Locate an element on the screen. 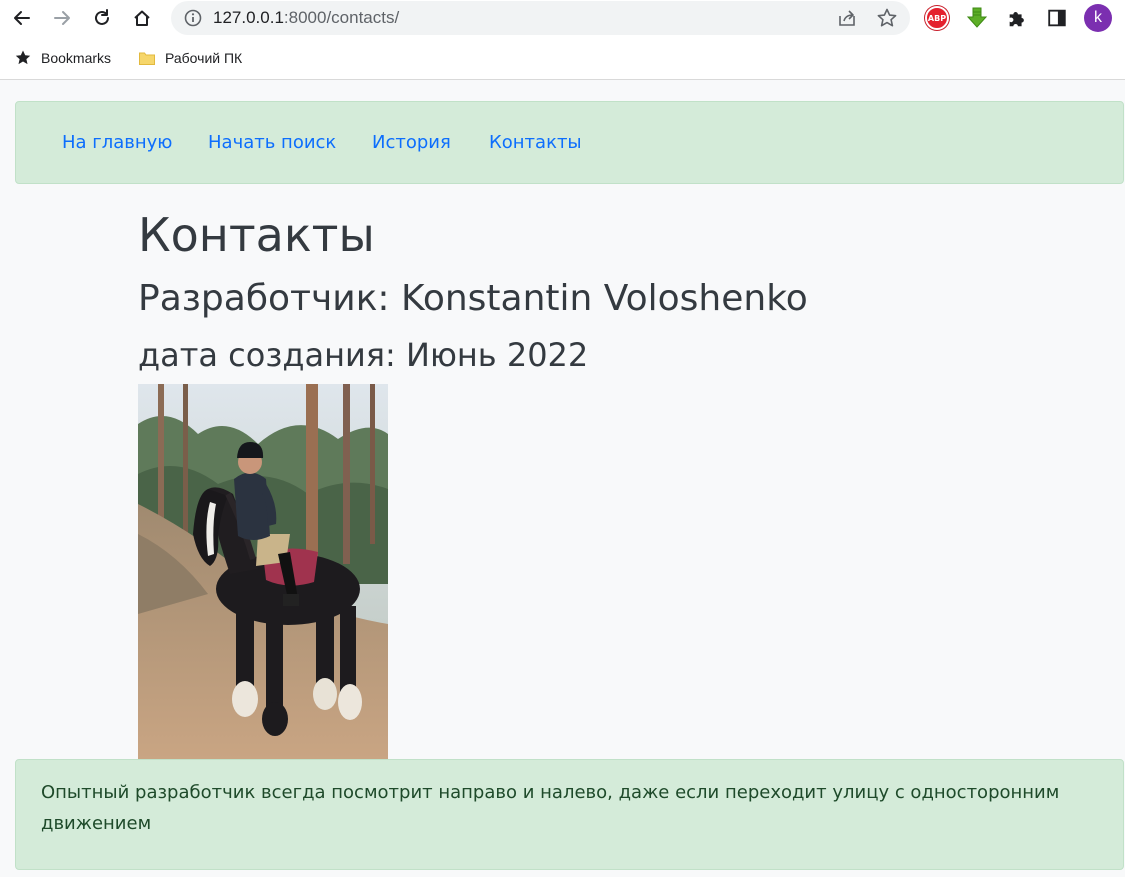 The height and width of the screenshot is (877, 1125). nav-link-history: История is located at coordinates (411, 142).